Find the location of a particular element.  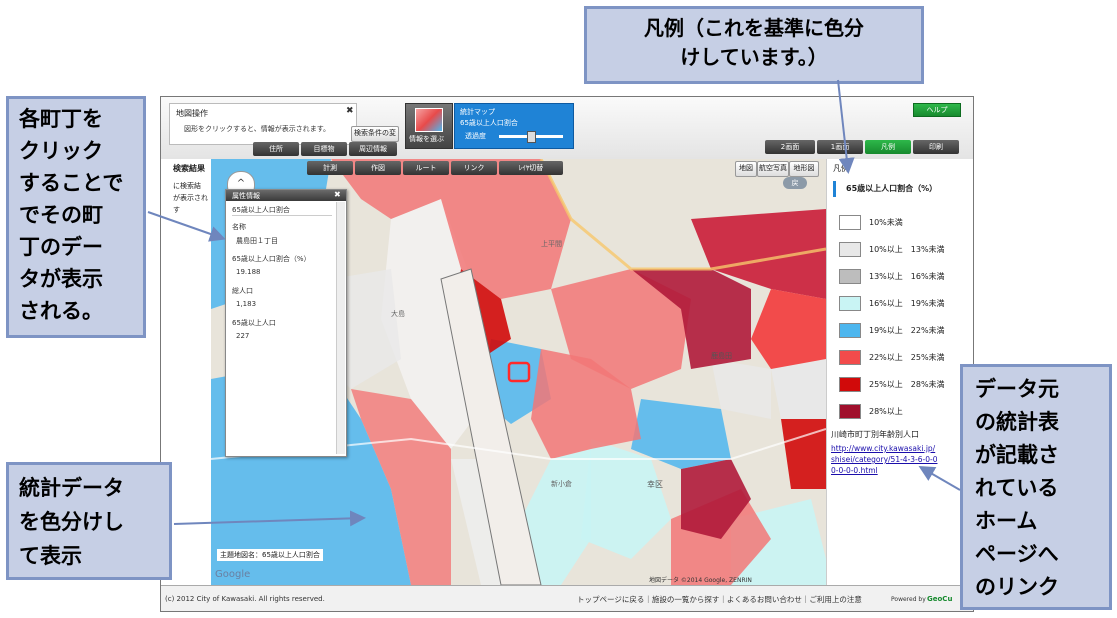

nearby-label: 周辺情報 is located at coordinates (373, 149).